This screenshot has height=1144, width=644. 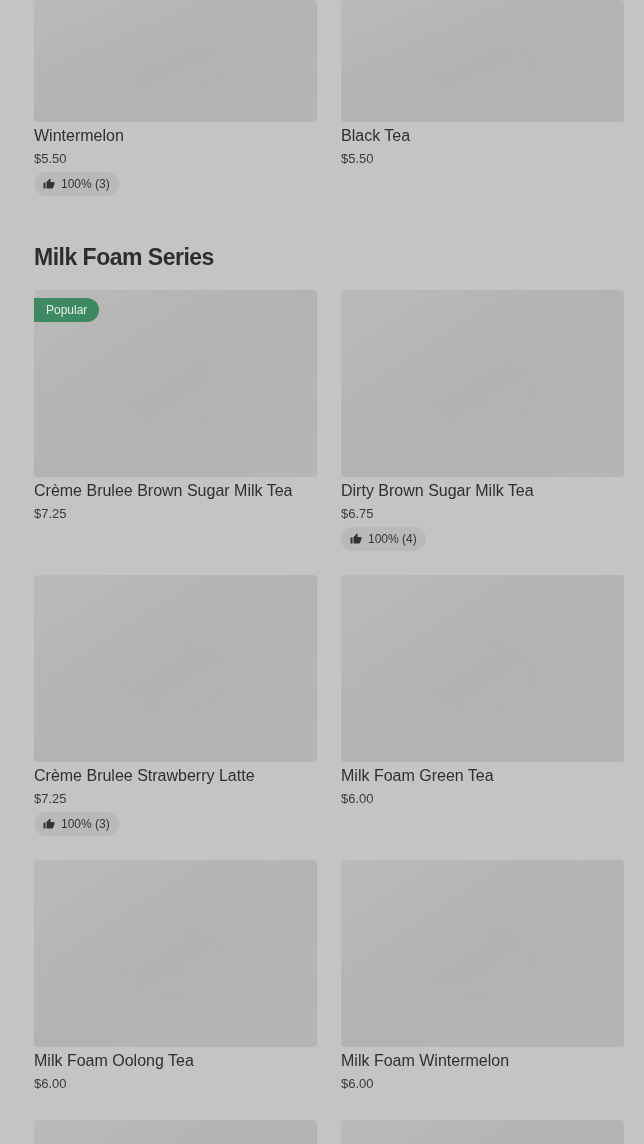 What do you see at coordinates (175, 1061) in the screenshot?
I see `item-name: Milk Foam Oolong Tea` at bounding box center [175, 1061].